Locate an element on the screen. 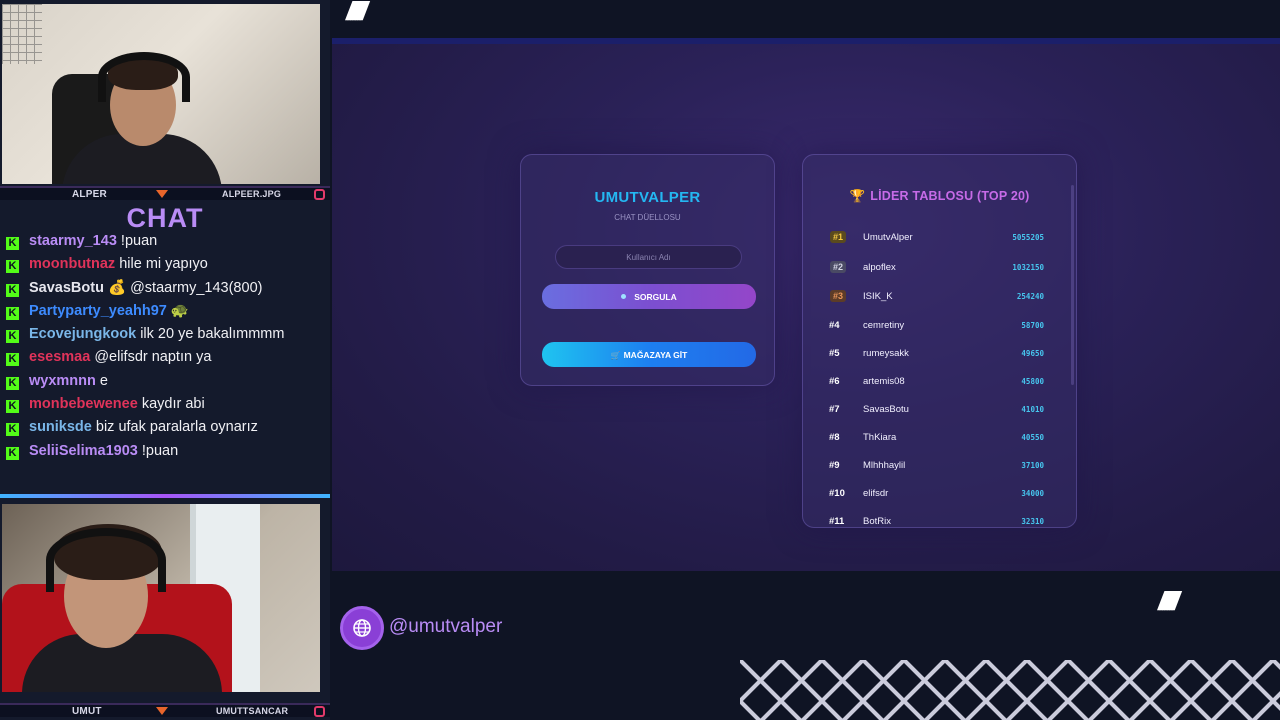 The width and height of the screenshot is (1280, 720). leaderboard-row: #5 rumeysakk 49650 is located at coordinates (939, 355).